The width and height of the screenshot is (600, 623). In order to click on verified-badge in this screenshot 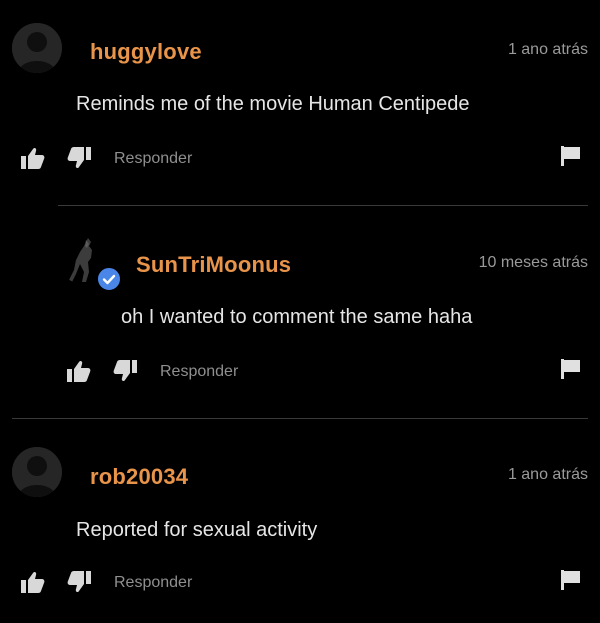, I will do `click(109, 279)`.